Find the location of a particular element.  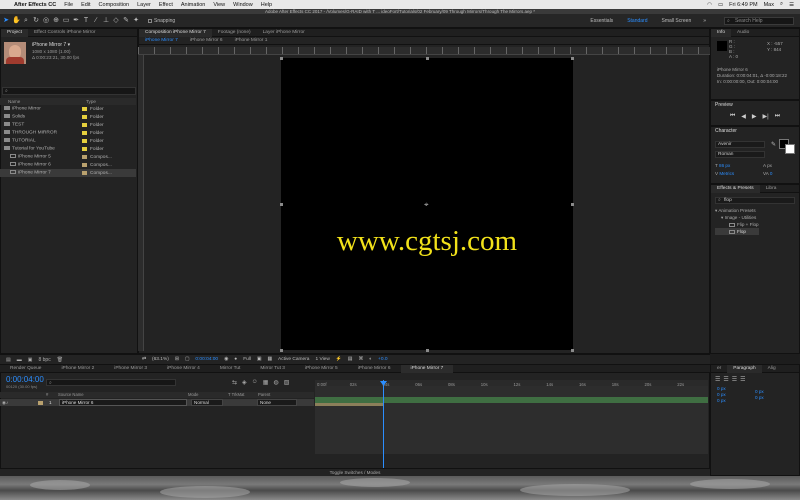

new-comp-icon: ▣ is located at coordinates (30, 360).